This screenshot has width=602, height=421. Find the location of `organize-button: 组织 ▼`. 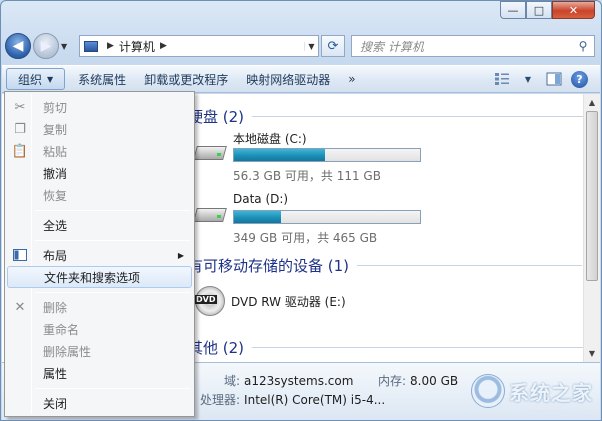

organize-button: 组织 ▼ is located at coordinates (36, 79).